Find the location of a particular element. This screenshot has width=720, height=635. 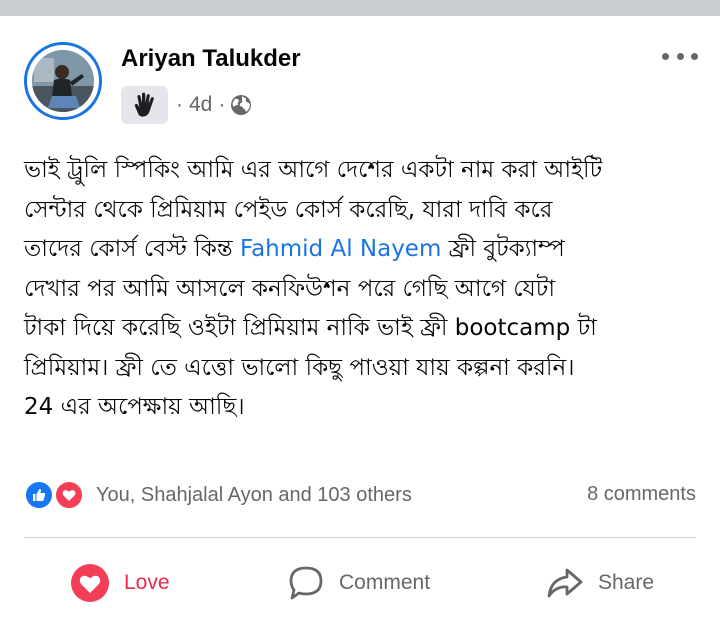

mention-link: Fahmid Al Nayem is located at coordinates (340, 249).